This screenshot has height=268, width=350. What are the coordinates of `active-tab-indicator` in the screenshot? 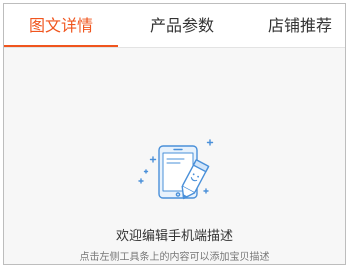 It's located at (61, 46).